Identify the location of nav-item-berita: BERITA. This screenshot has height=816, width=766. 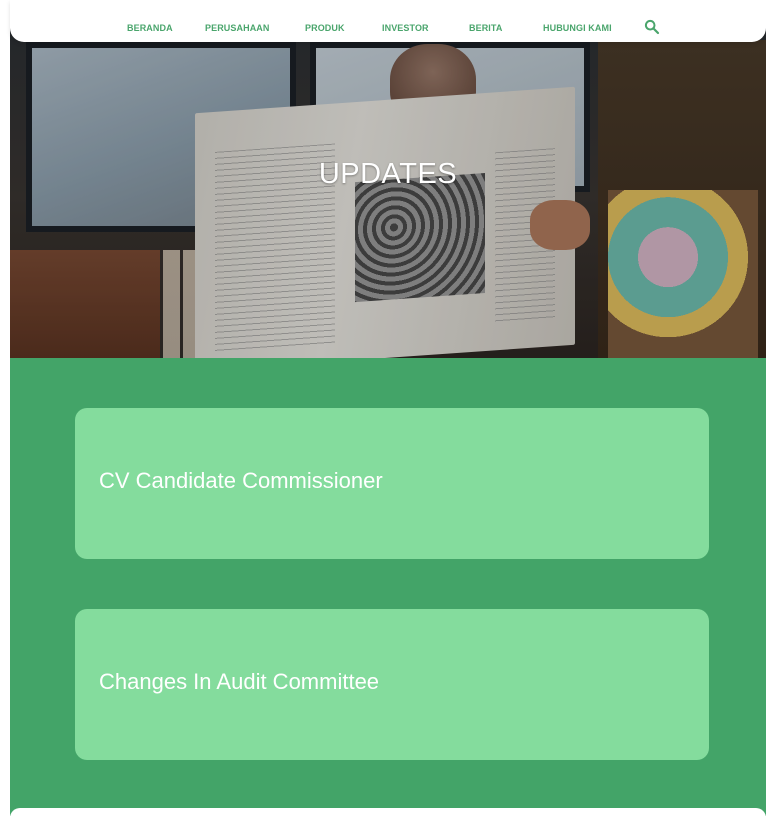
(485, 28).